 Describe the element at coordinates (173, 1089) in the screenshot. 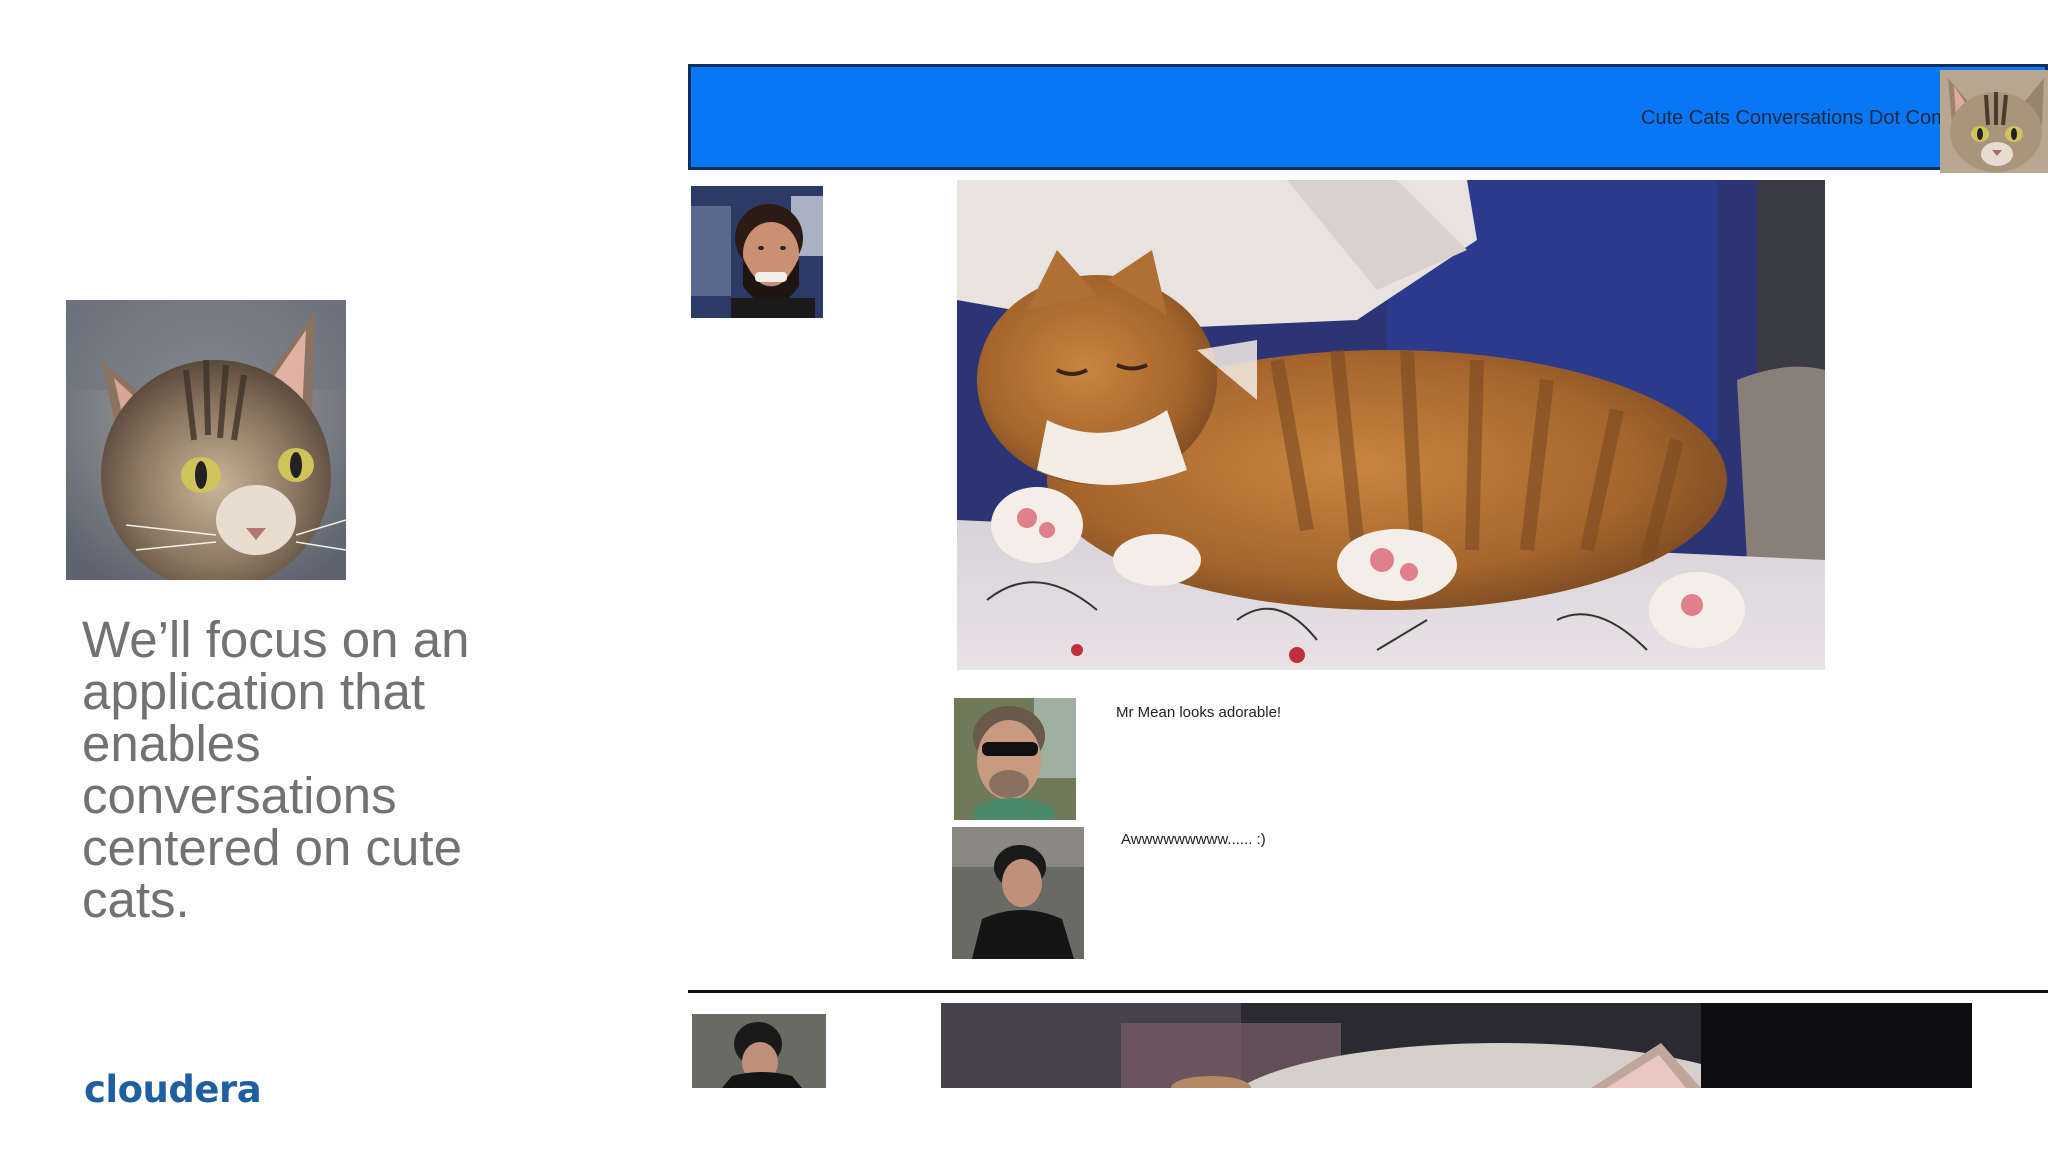

I see `cloudera-logo: cloudera` at that location.